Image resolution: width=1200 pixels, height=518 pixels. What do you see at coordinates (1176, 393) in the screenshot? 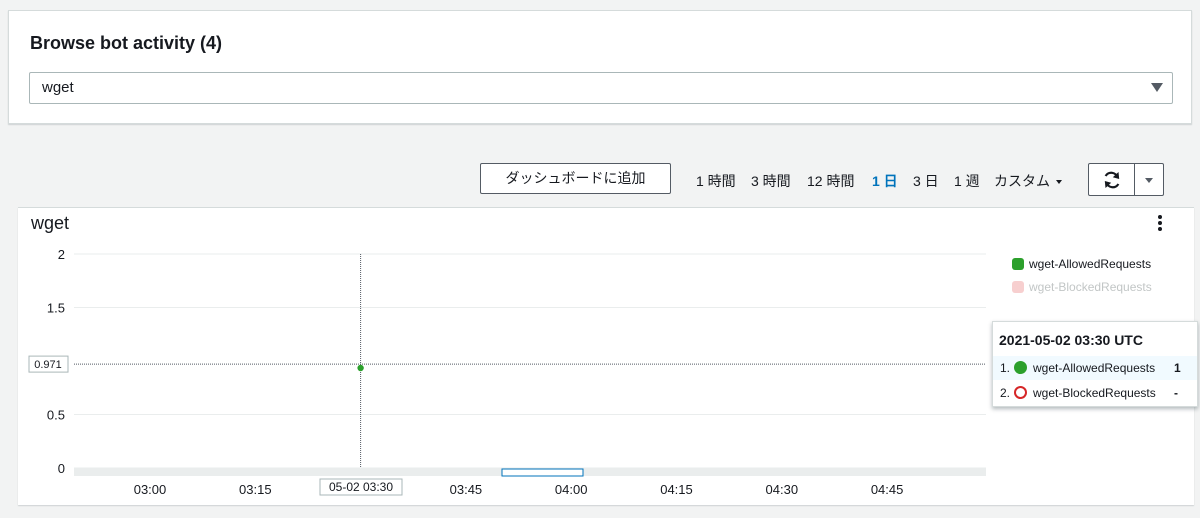
I see `tooltip-value: -` at bounding box center [1176, 393].